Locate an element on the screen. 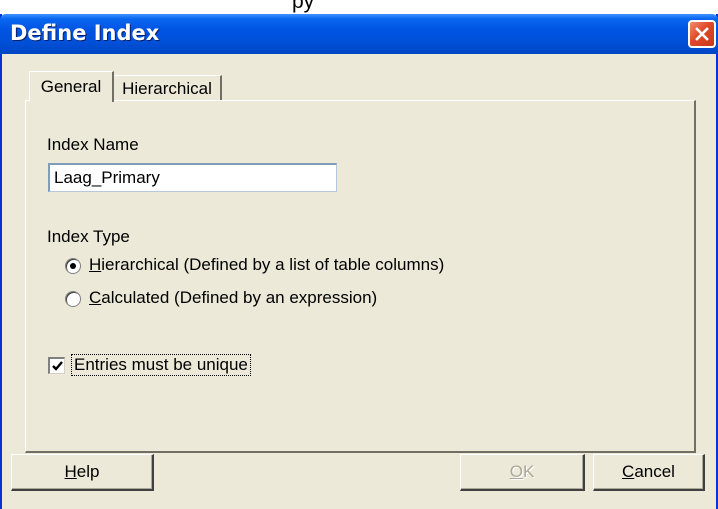 This screenshot has width=718, height=509. background-caption: py is located at coordinates (303, 6).